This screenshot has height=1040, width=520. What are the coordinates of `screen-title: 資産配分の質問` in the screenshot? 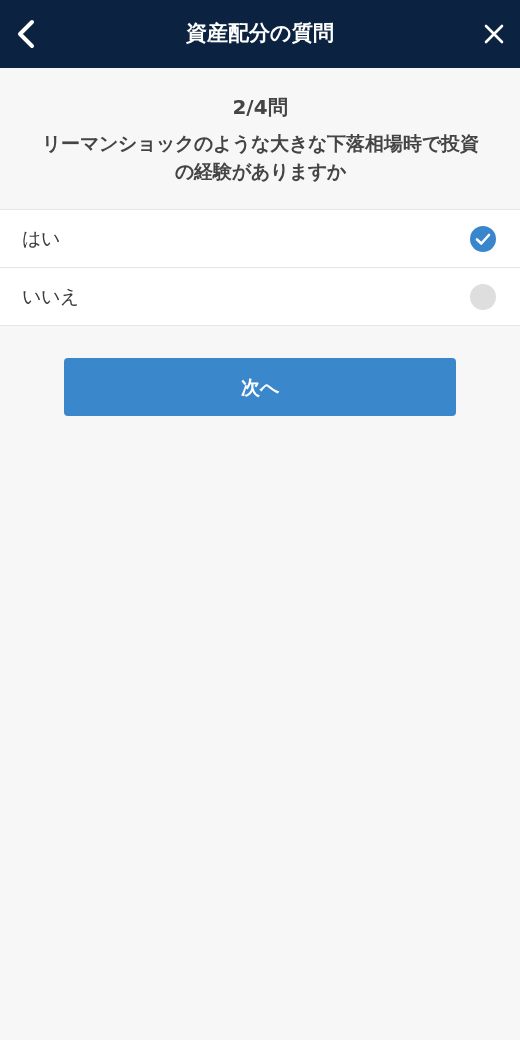 It's located at (260, 34).